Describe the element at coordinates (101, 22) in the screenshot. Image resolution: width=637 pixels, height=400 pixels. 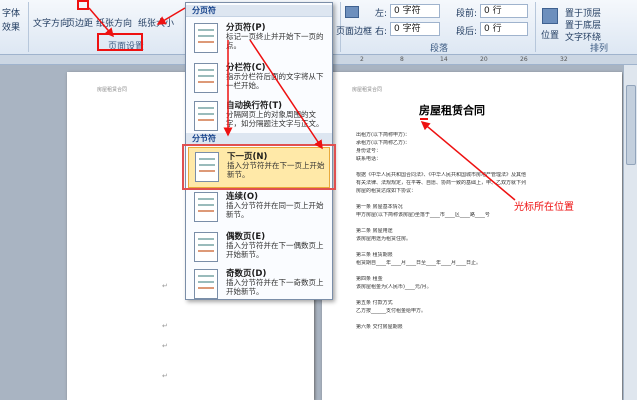
I see `arrow-to-page-setup` at that location.